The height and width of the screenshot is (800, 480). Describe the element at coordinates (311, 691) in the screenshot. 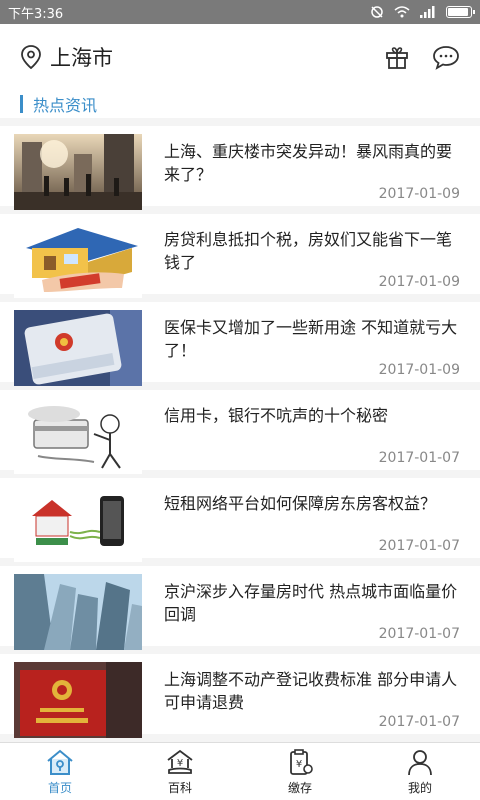

I see `news-title: 上海调整不动产登记收费标准 部分申请人可申请退费` at that location.